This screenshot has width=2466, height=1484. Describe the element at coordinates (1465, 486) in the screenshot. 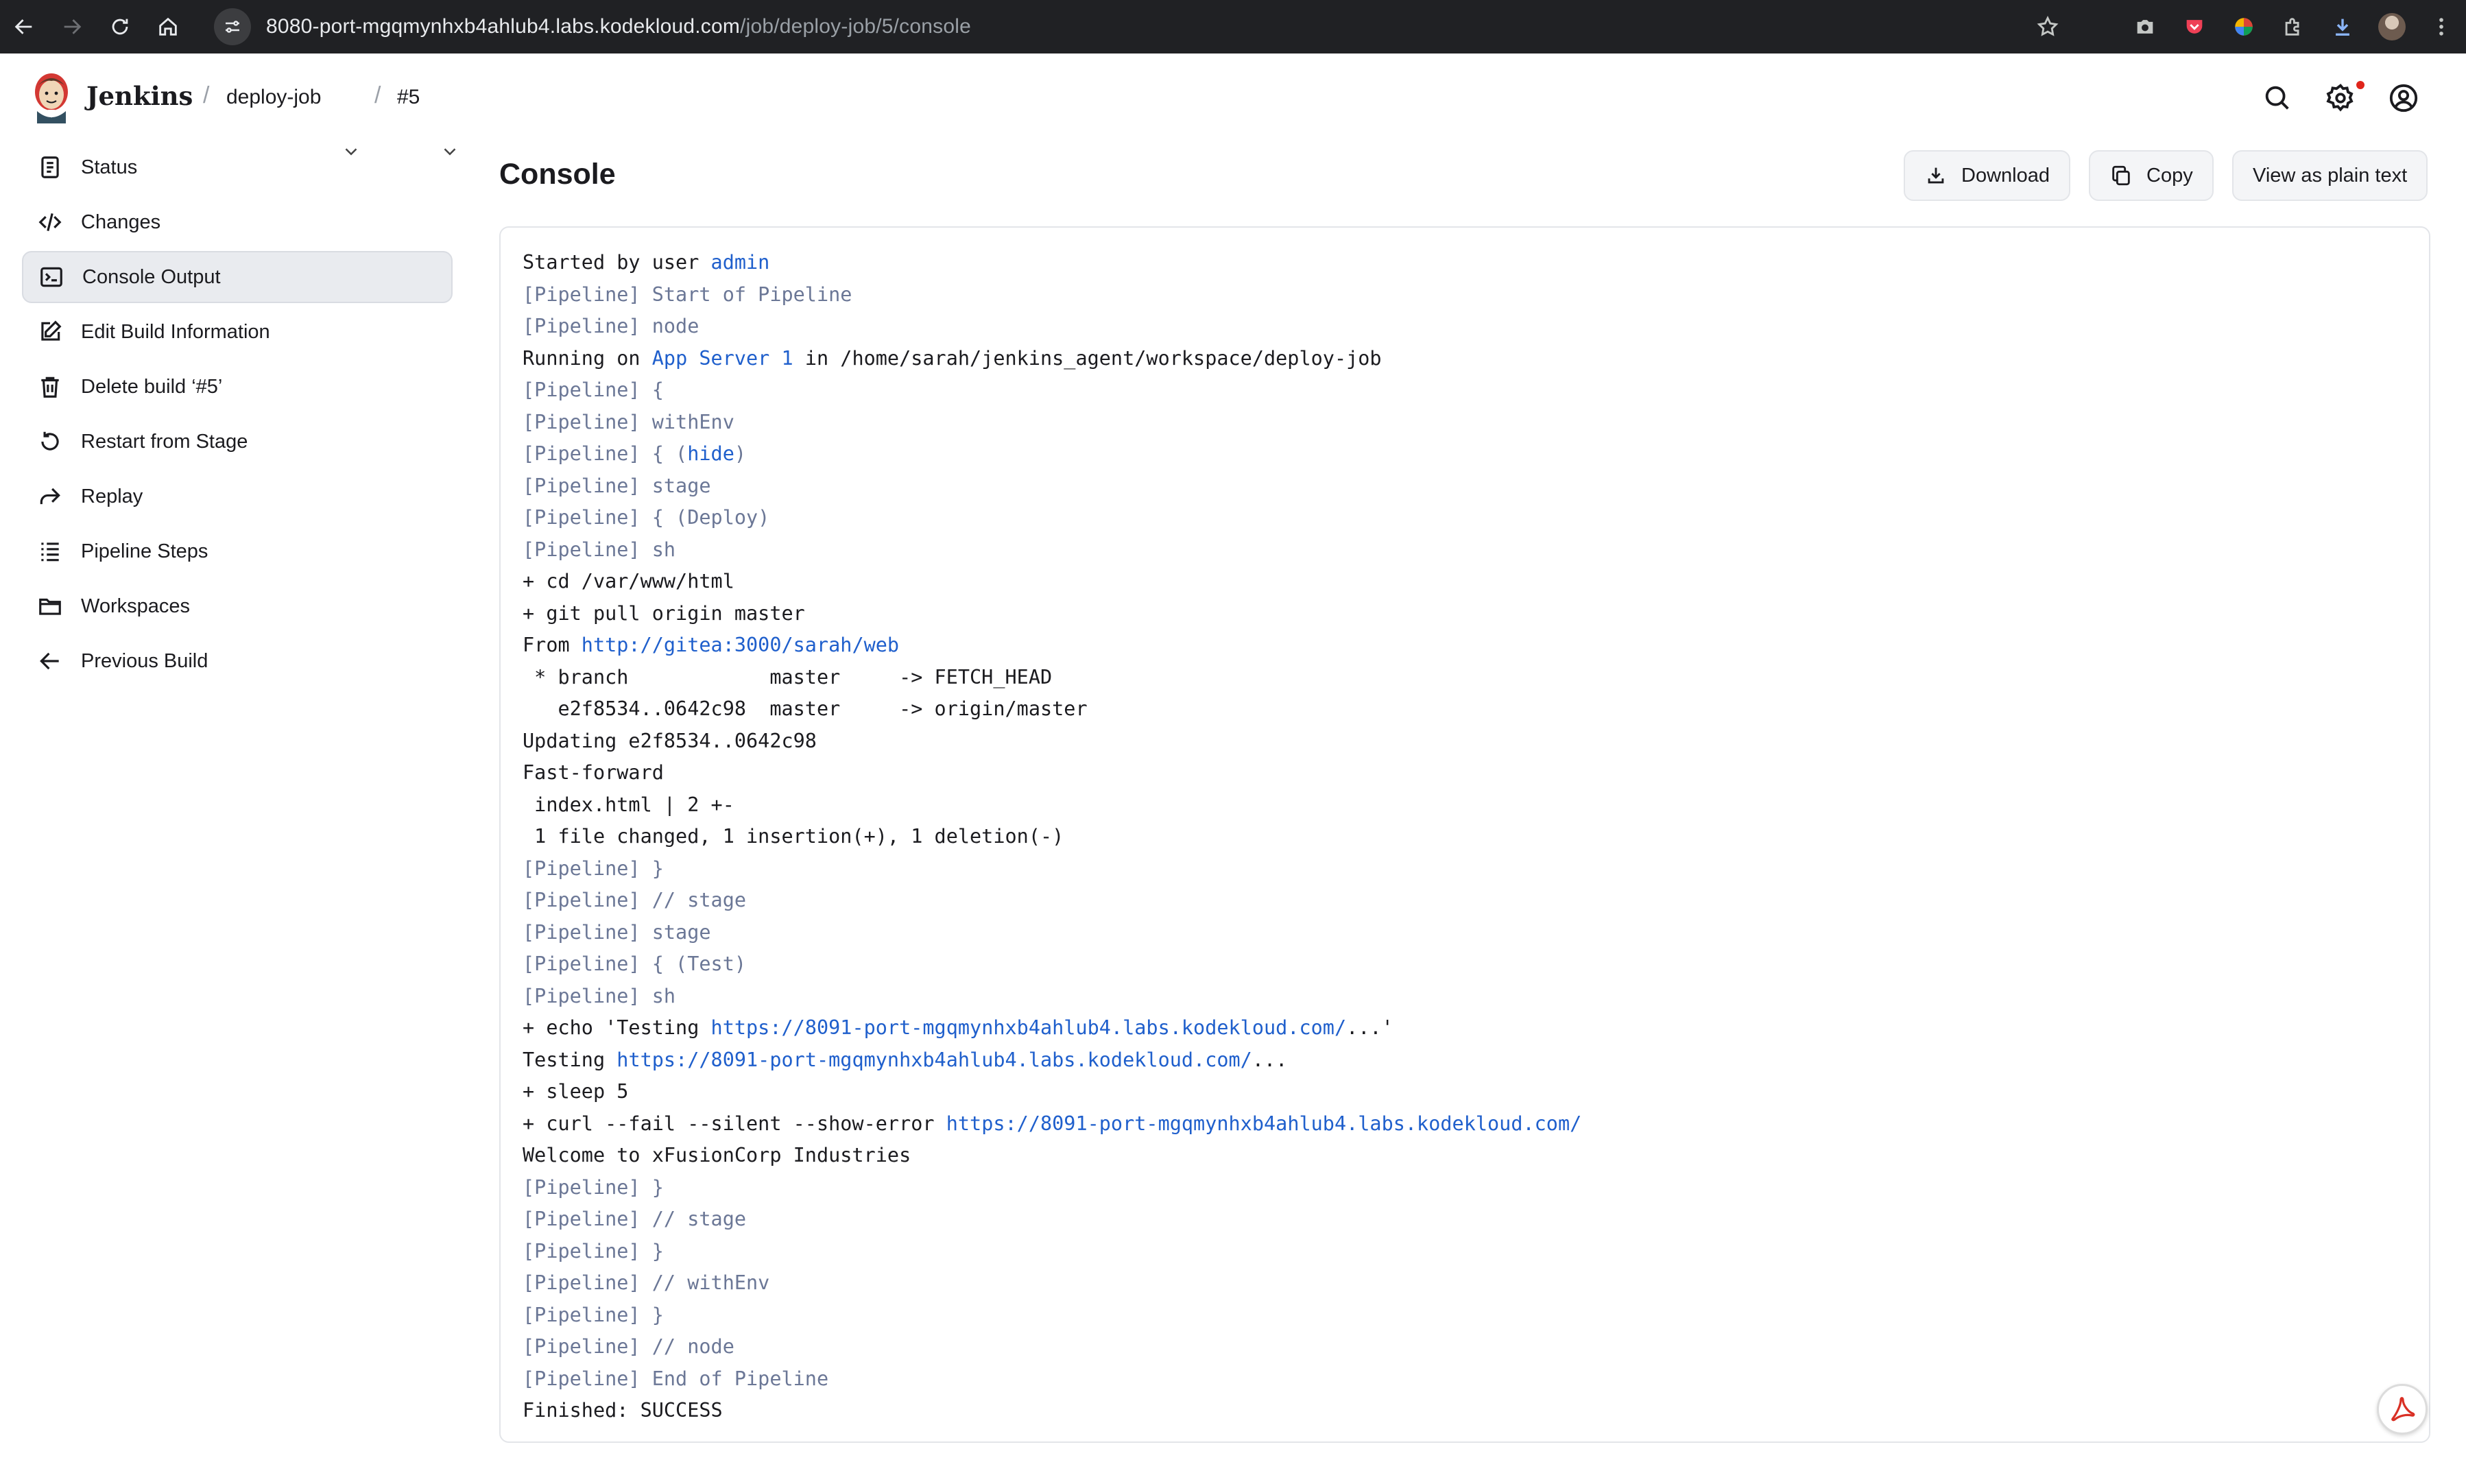

I see `console-line: [Pipeline] stage` at that location.